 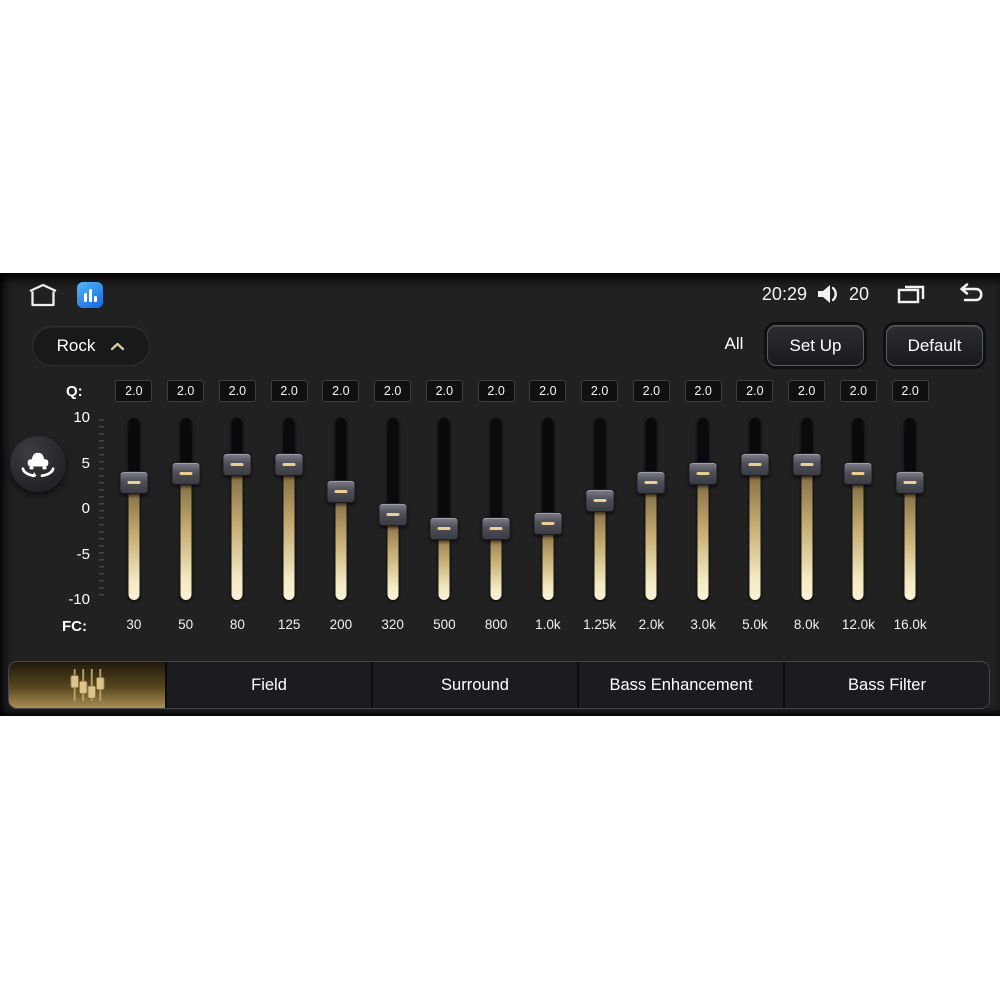 I want to click on q-value-500: 2.0, so click(x=444, y=391).